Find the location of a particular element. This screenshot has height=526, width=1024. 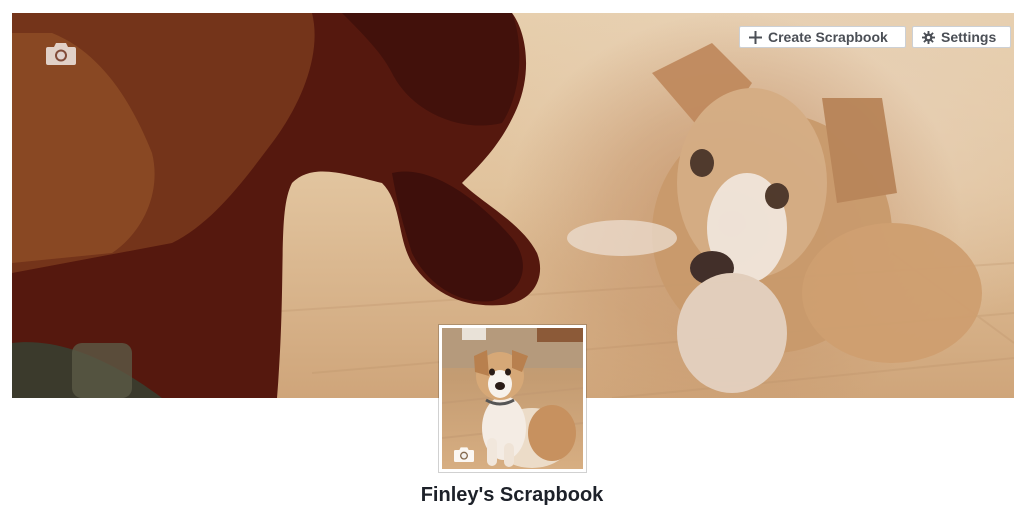

create-scrapbook-label: Create Scrapbook is located at coordinates (828, 37).